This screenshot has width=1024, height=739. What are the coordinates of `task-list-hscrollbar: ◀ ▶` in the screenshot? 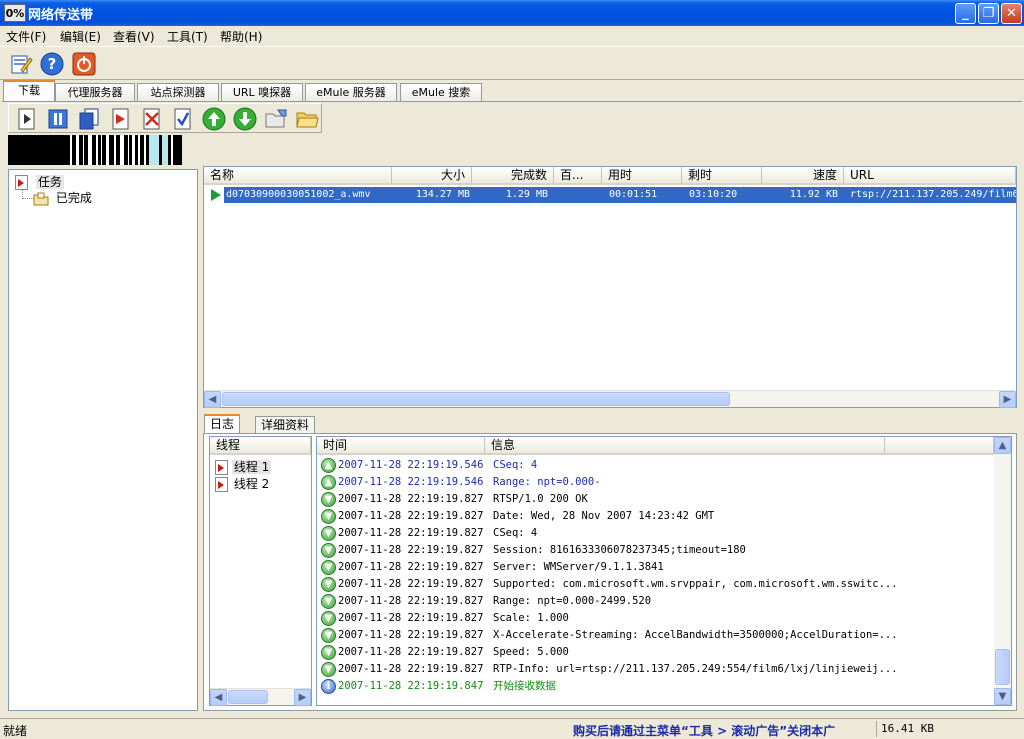 It's located at (610, 399).